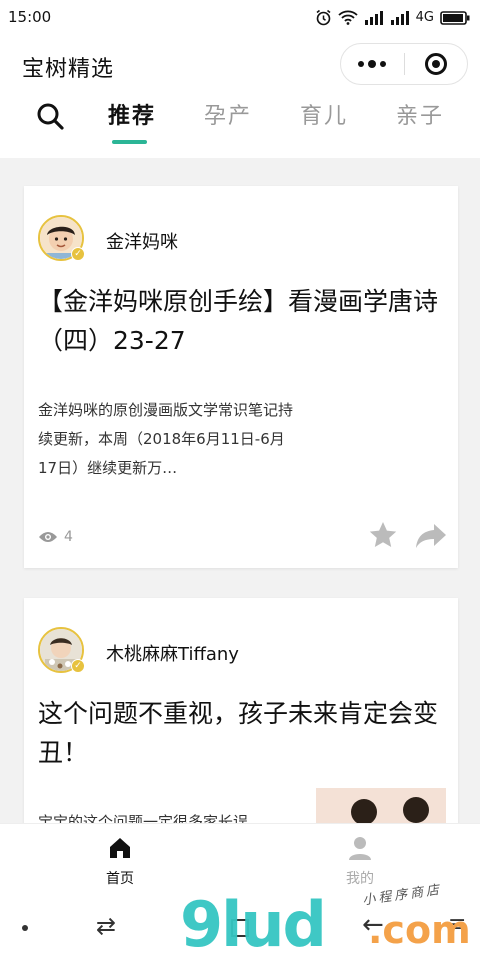  I want to click on status-time: 15:00, so click(30, 17).